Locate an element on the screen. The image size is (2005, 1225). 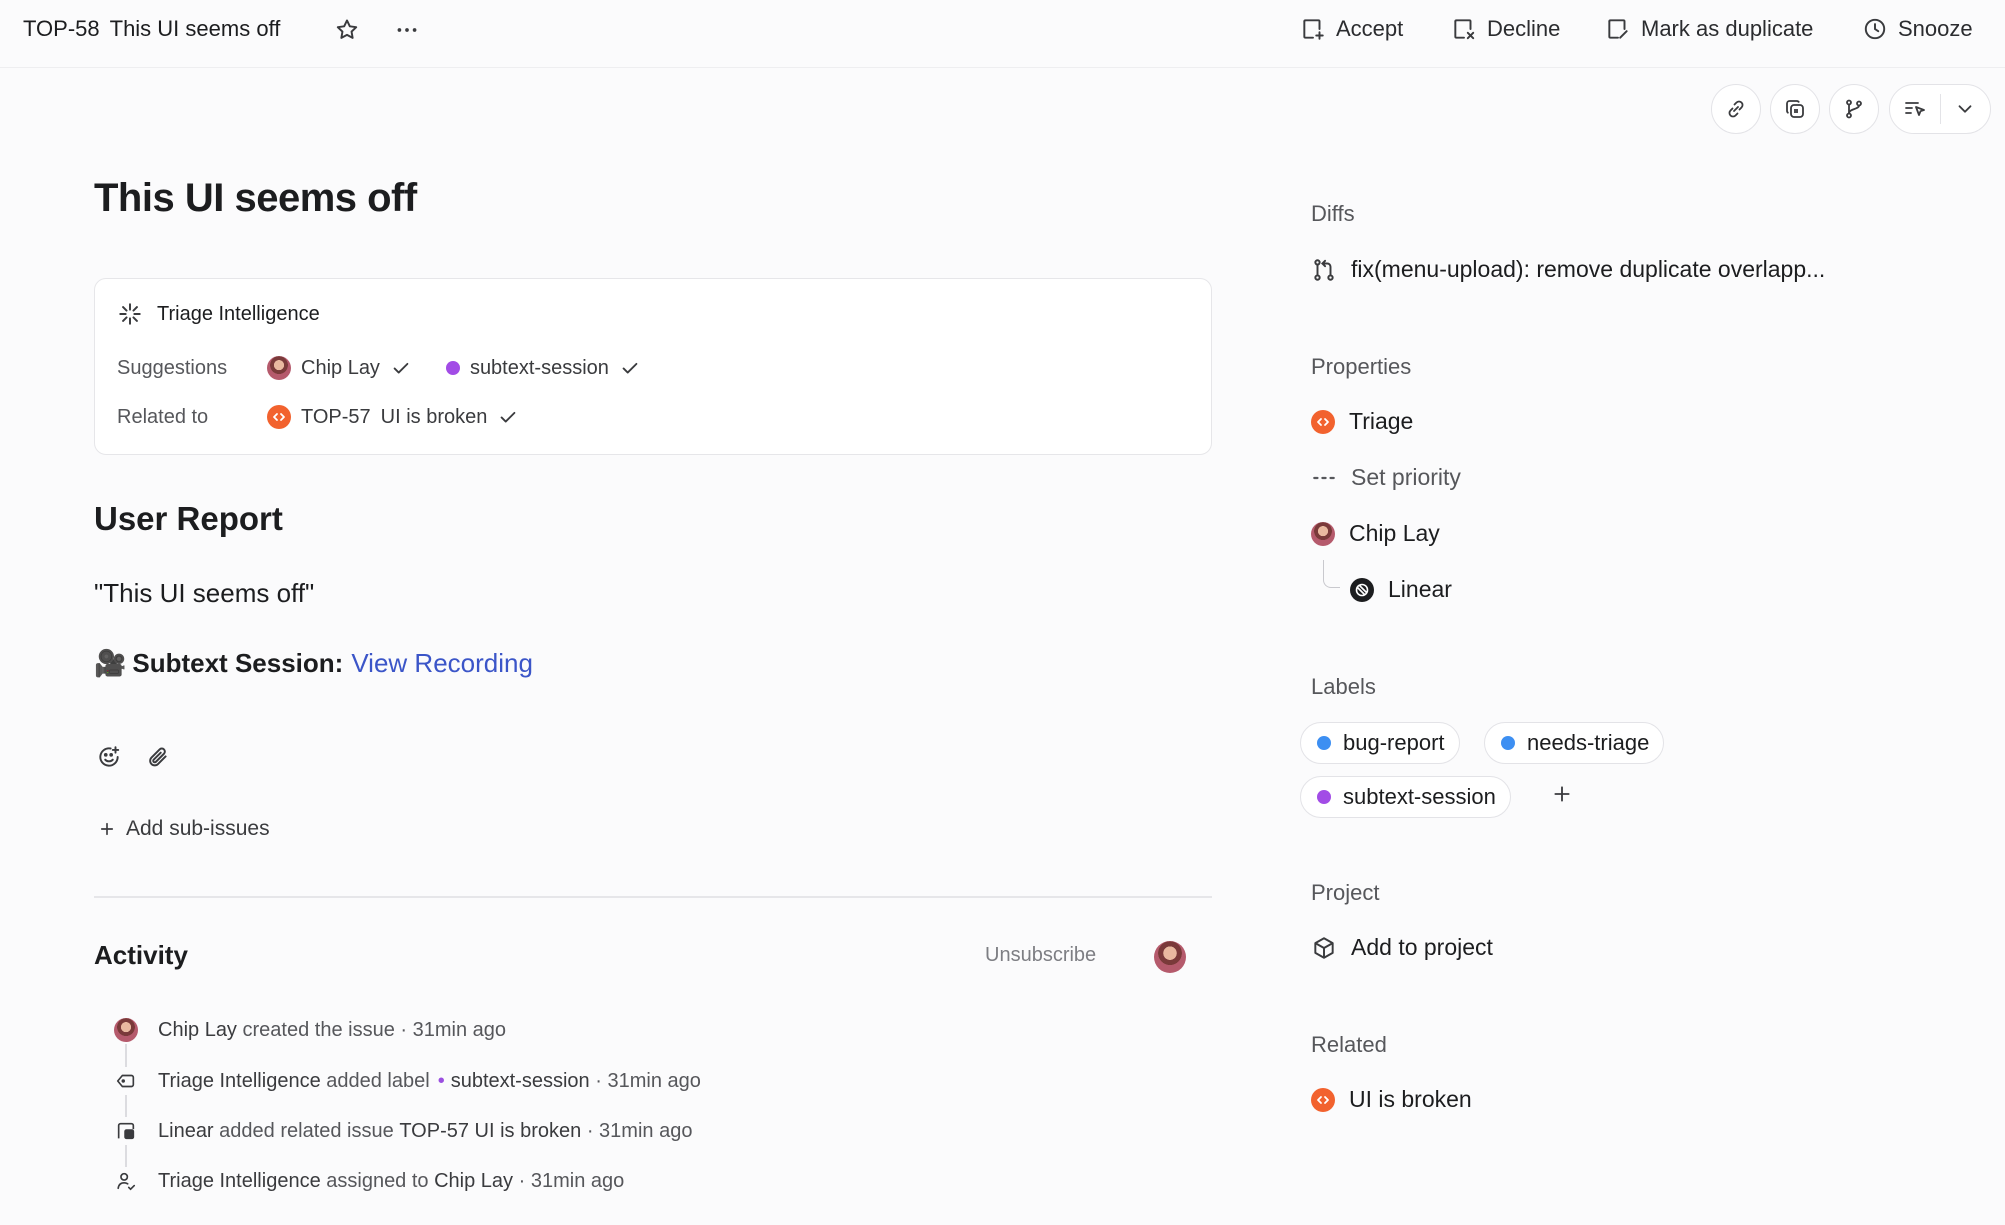
activity-actor: Linear is located at coordinates (186, 1131).